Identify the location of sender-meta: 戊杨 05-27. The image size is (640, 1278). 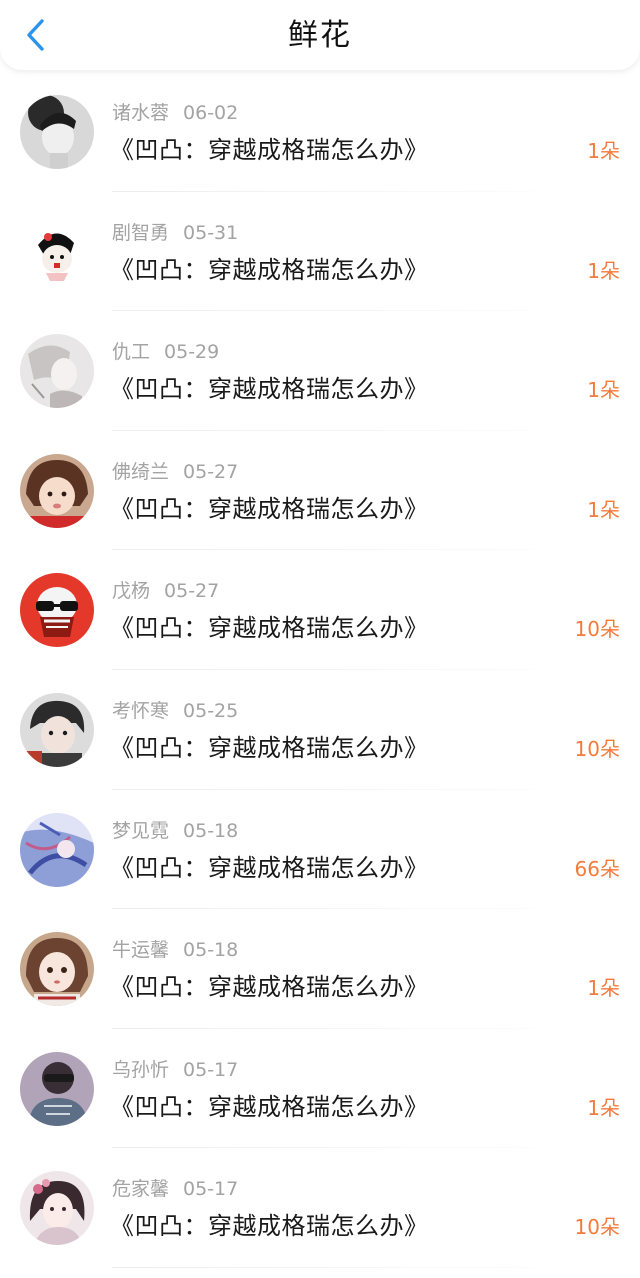
(165, 591).